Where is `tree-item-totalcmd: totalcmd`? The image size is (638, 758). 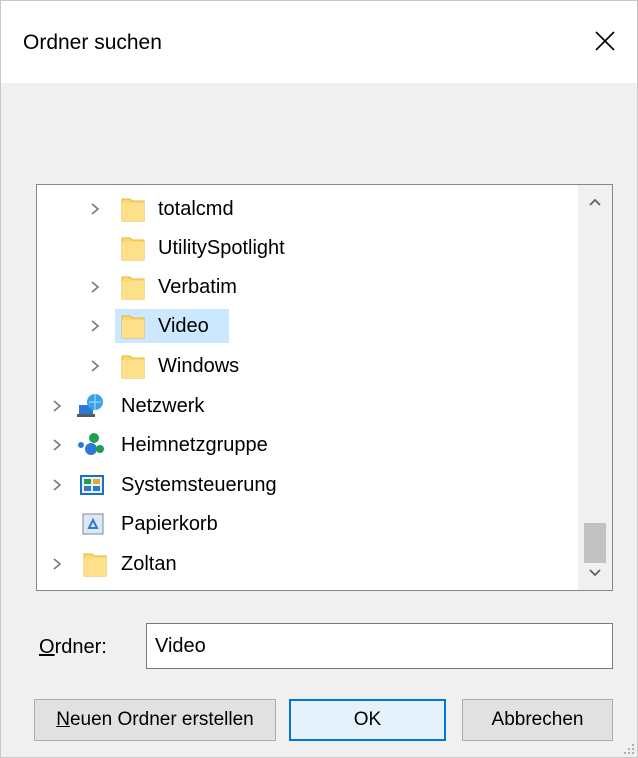 tree-item-totalcmd: totalcmd is located at coordinates (307, 209).